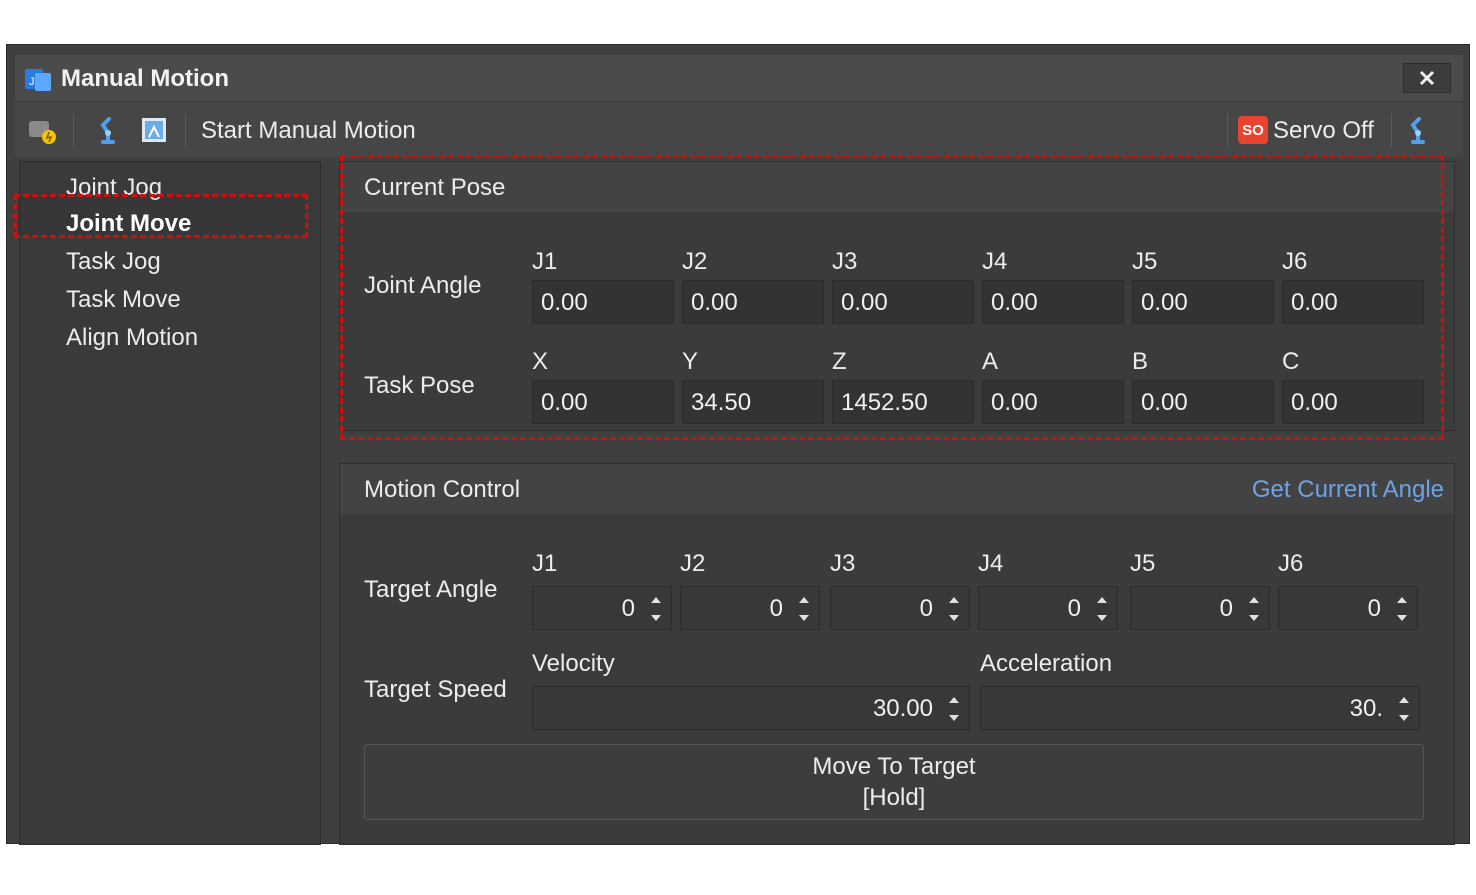 This screenshot has width=1476, height=895. Describe the element at coordinates (42, 130) in the screenshot. I see `connect-icon` at that location.